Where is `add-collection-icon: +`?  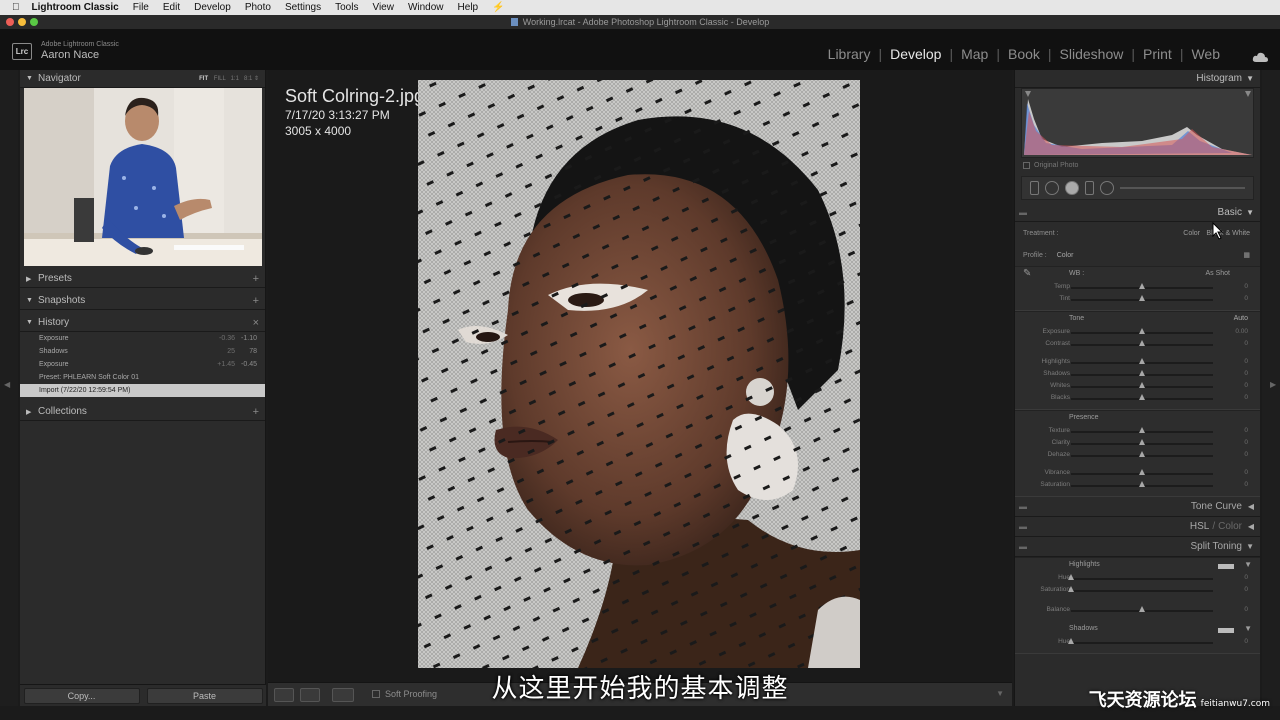
add-collection-icon: + is located at coordinates (256, 412).